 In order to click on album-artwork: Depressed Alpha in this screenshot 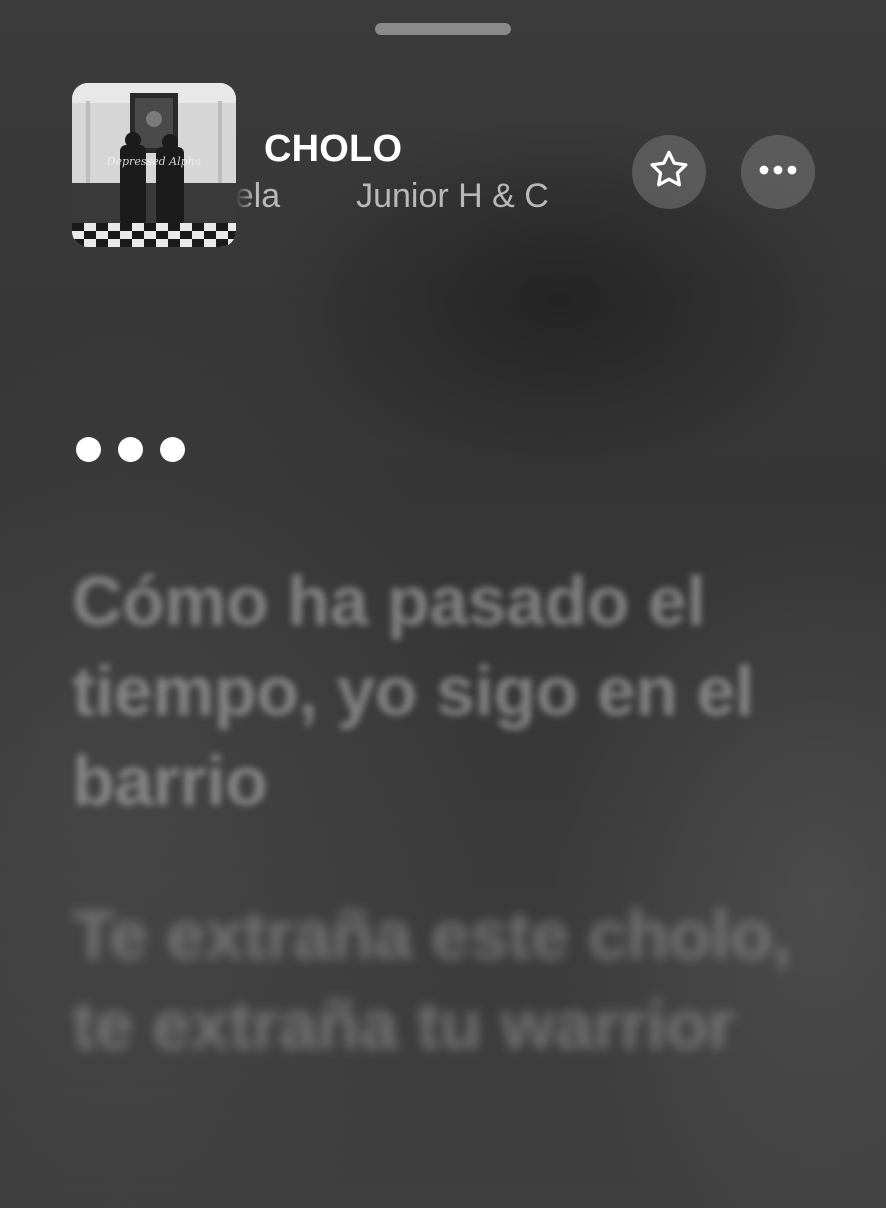, I will do `click(154, 165)`.